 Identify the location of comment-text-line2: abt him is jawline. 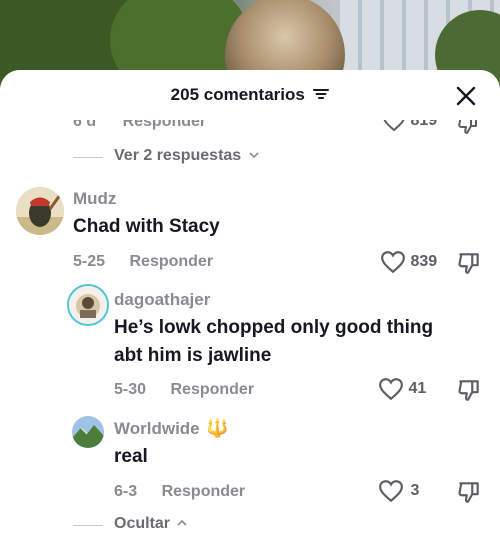
(193, 355).